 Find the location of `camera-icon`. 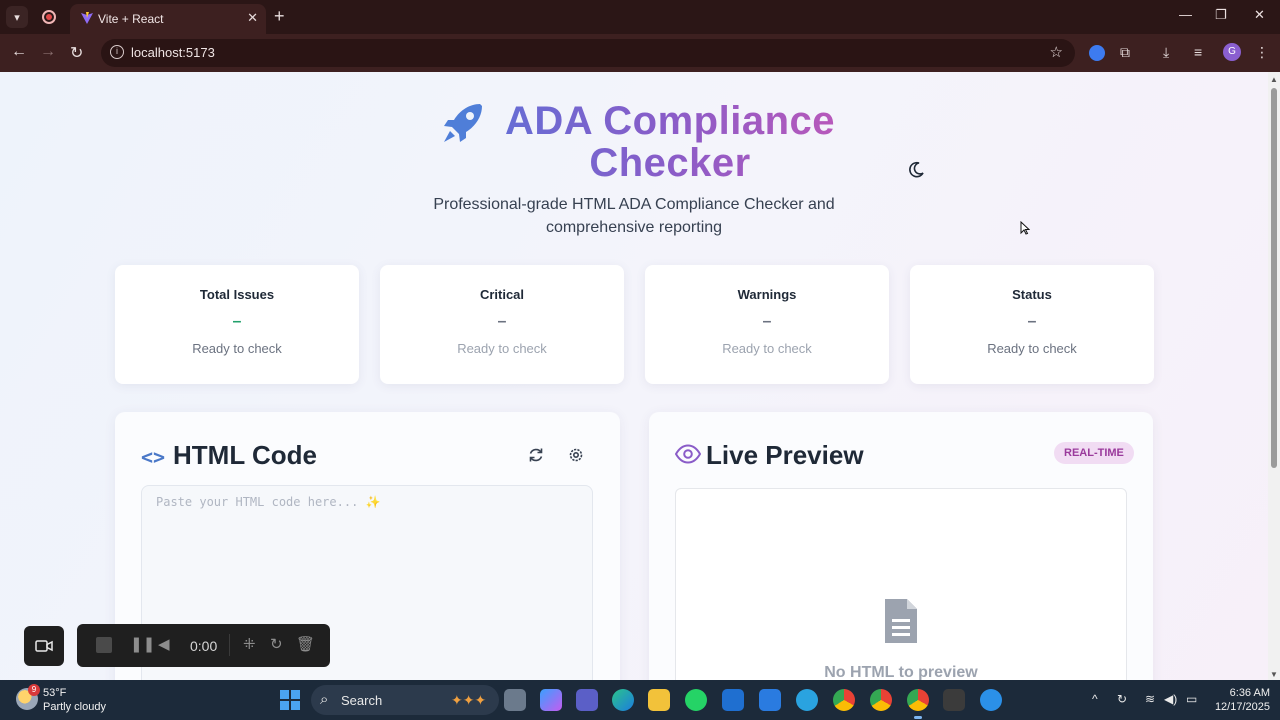

camera-icon is located at coordinates (44, 646).